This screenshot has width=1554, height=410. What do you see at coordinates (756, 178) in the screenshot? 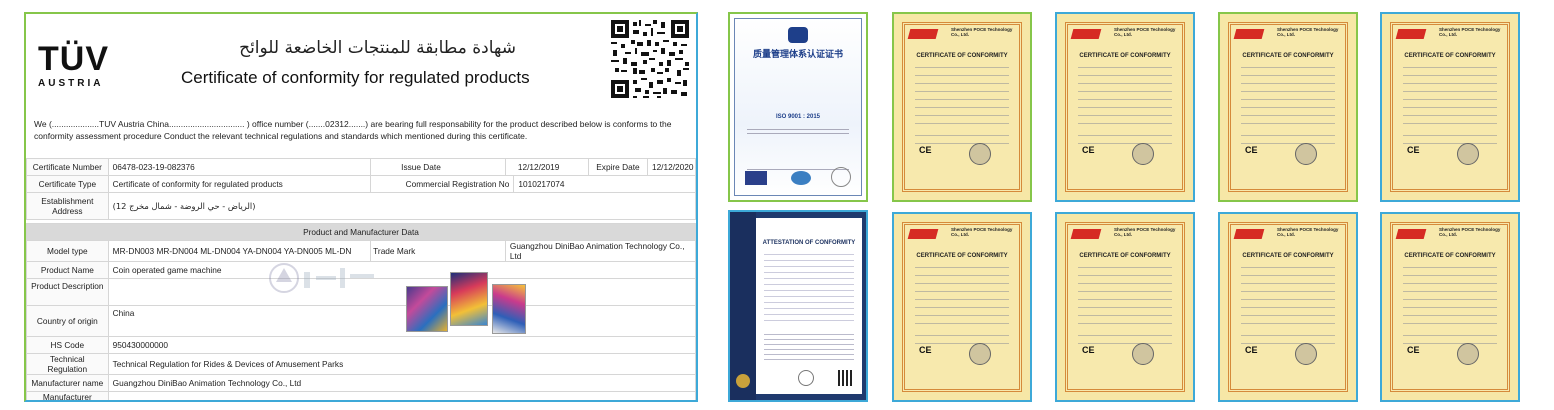
I see `anab-logo` at bounding box center [756, 178].